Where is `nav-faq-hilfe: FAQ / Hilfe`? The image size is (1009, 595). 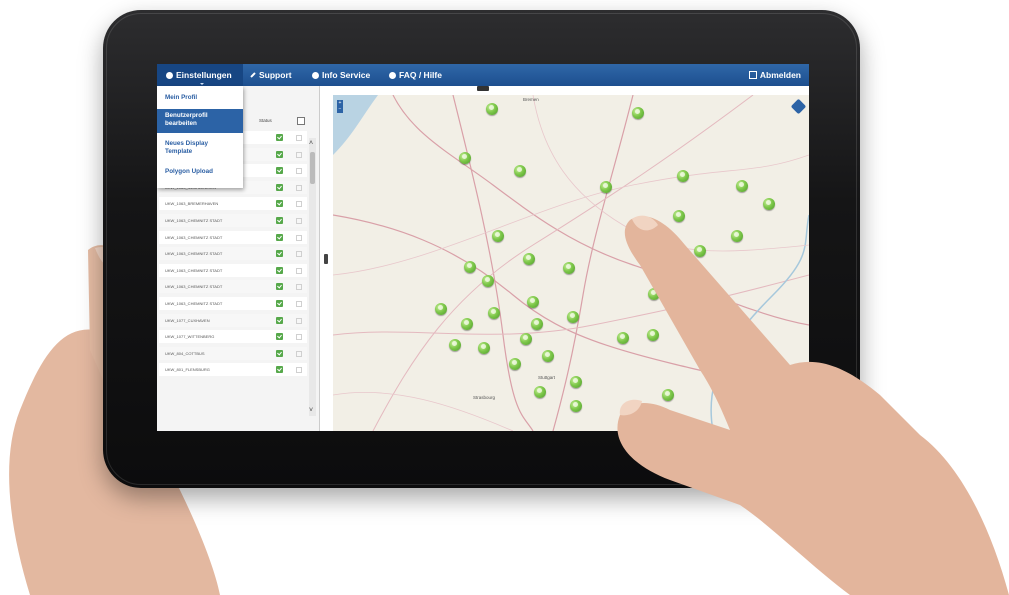 nav-faq-hilfe: FAQ / Hilfe is located at coordinates (415, 75).